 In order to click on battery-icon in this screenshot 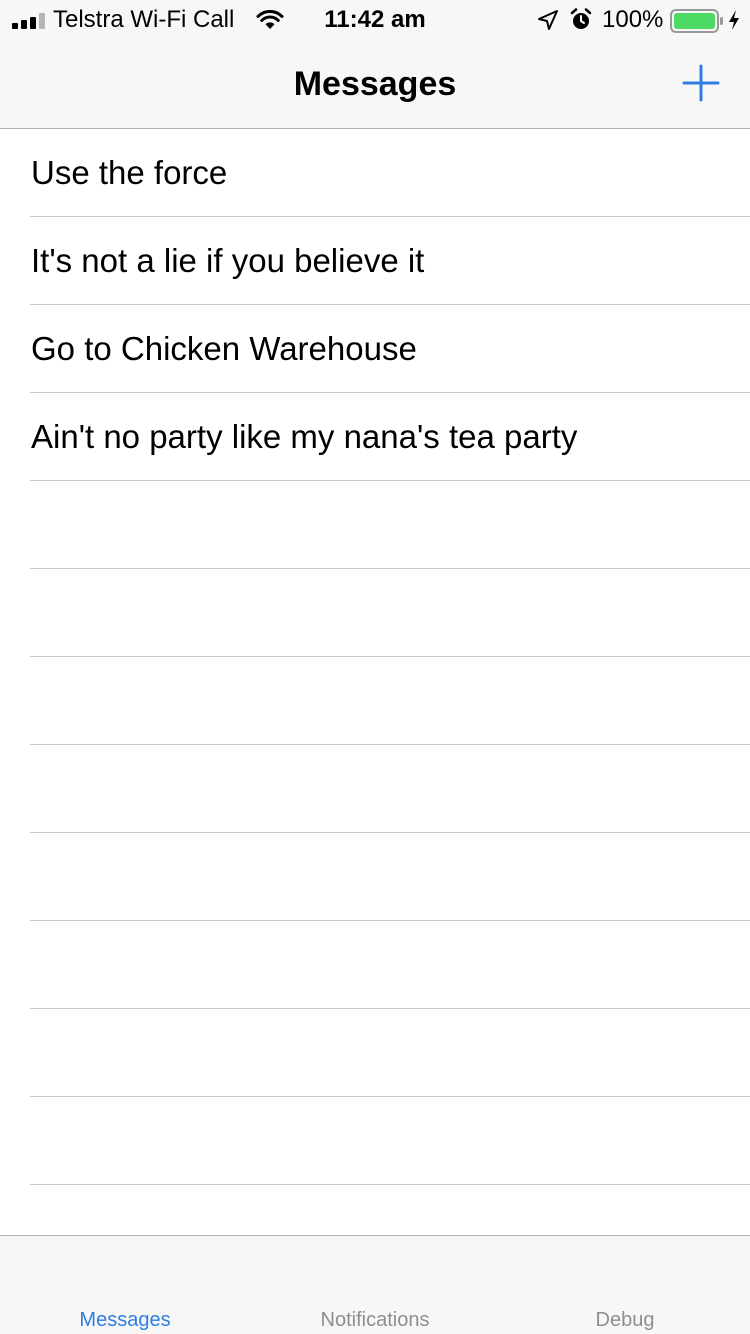, I will do `click(696, 21)`.